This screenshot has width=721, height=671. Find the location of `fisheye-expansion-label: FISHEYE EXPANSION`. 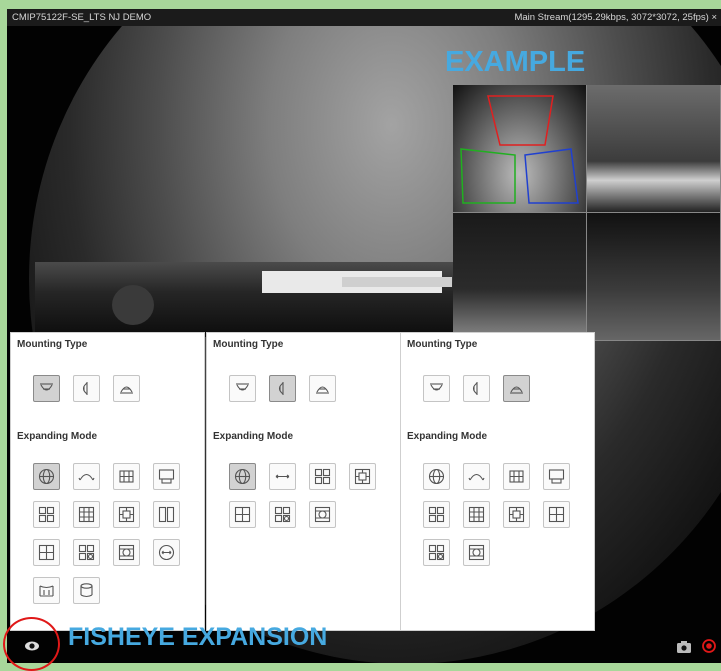

fisheye-expansion-label: FISHEYE EXPANSION is located at coordinates (198, 637).